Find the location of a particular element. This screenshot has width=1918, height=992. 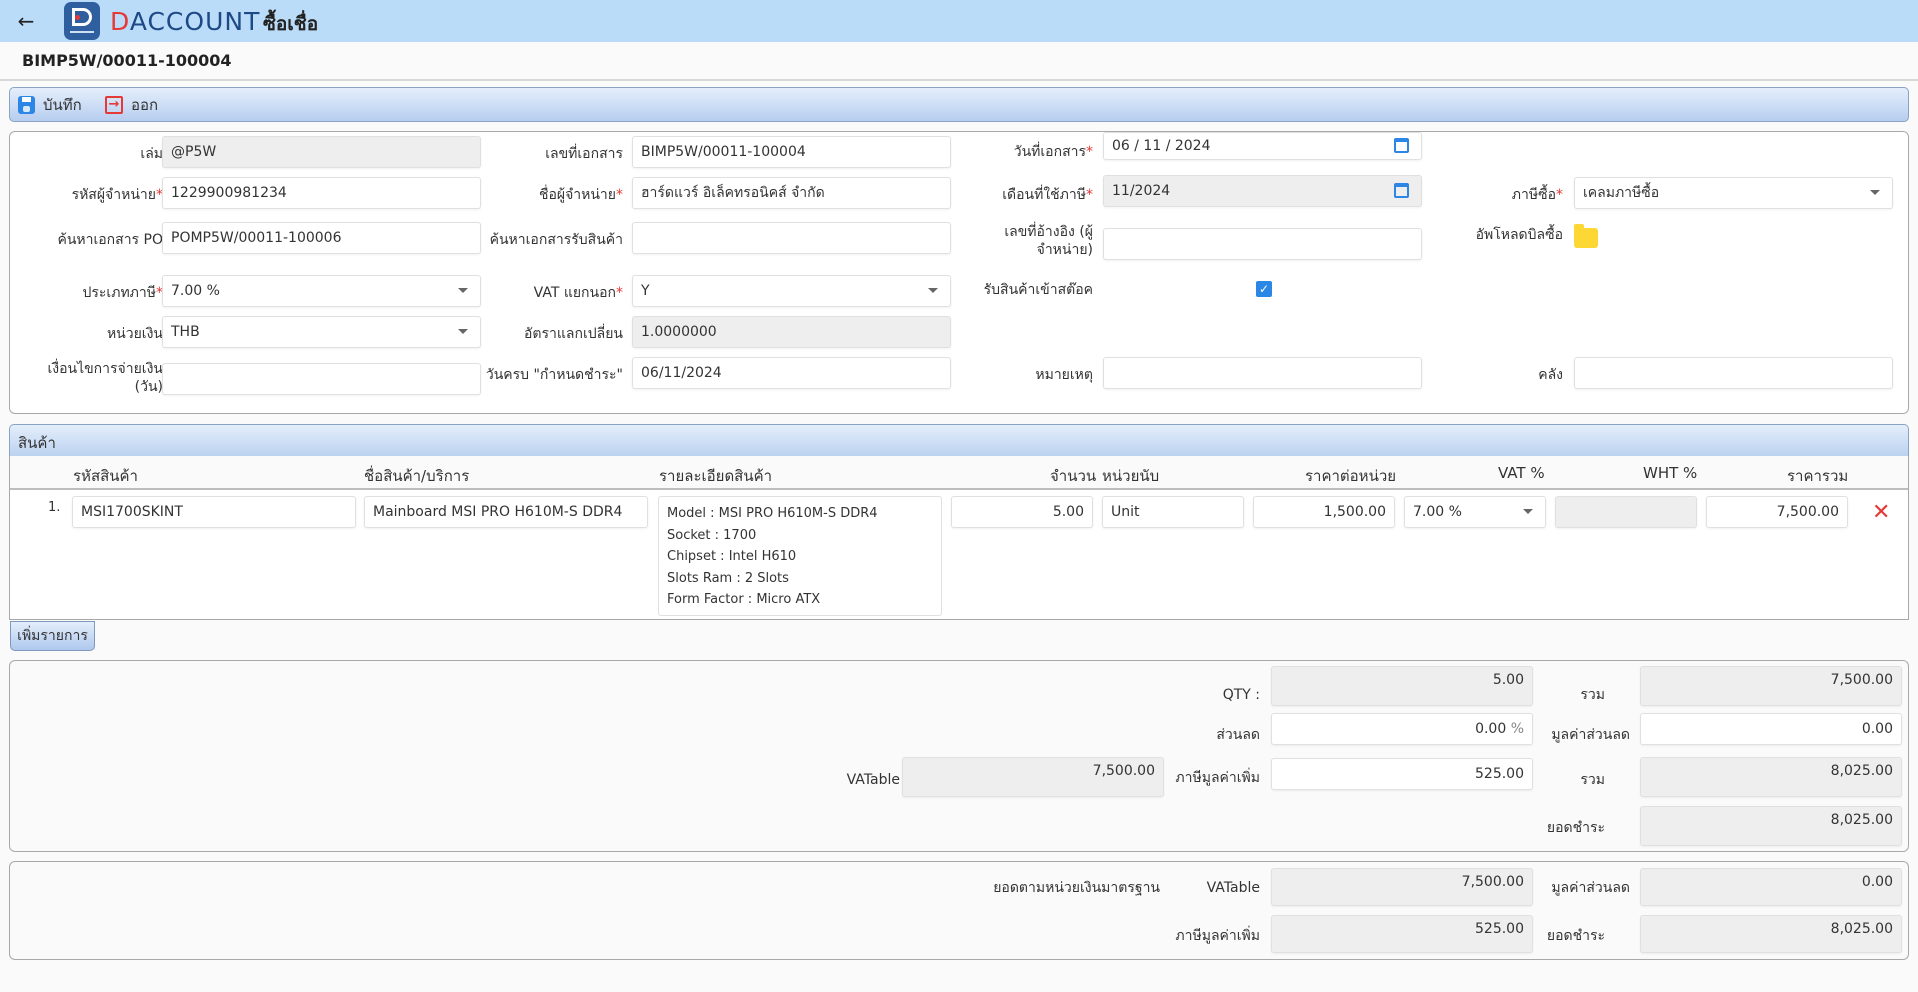

discount-value-field: 0.00 is located at coordinates (1771, 729).